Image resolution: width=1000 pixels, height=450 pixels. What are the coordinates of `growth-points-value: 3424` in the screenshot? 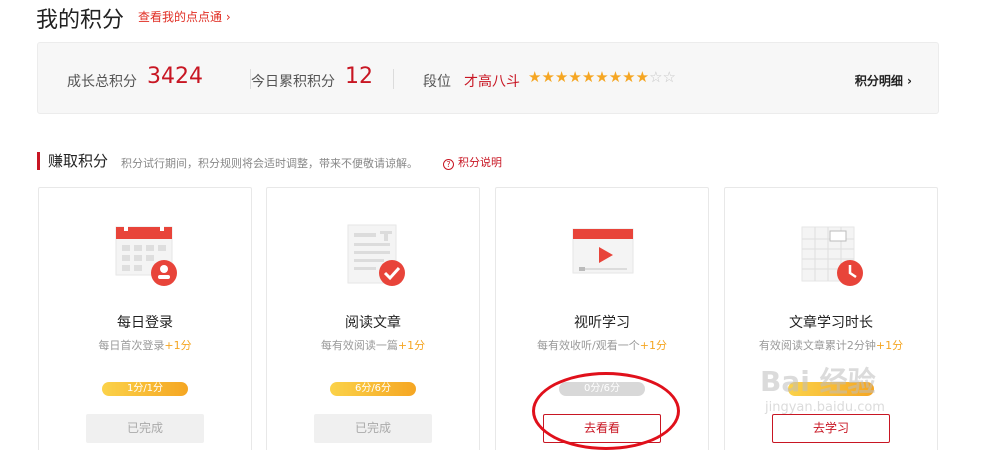 It's located at (175, 76).